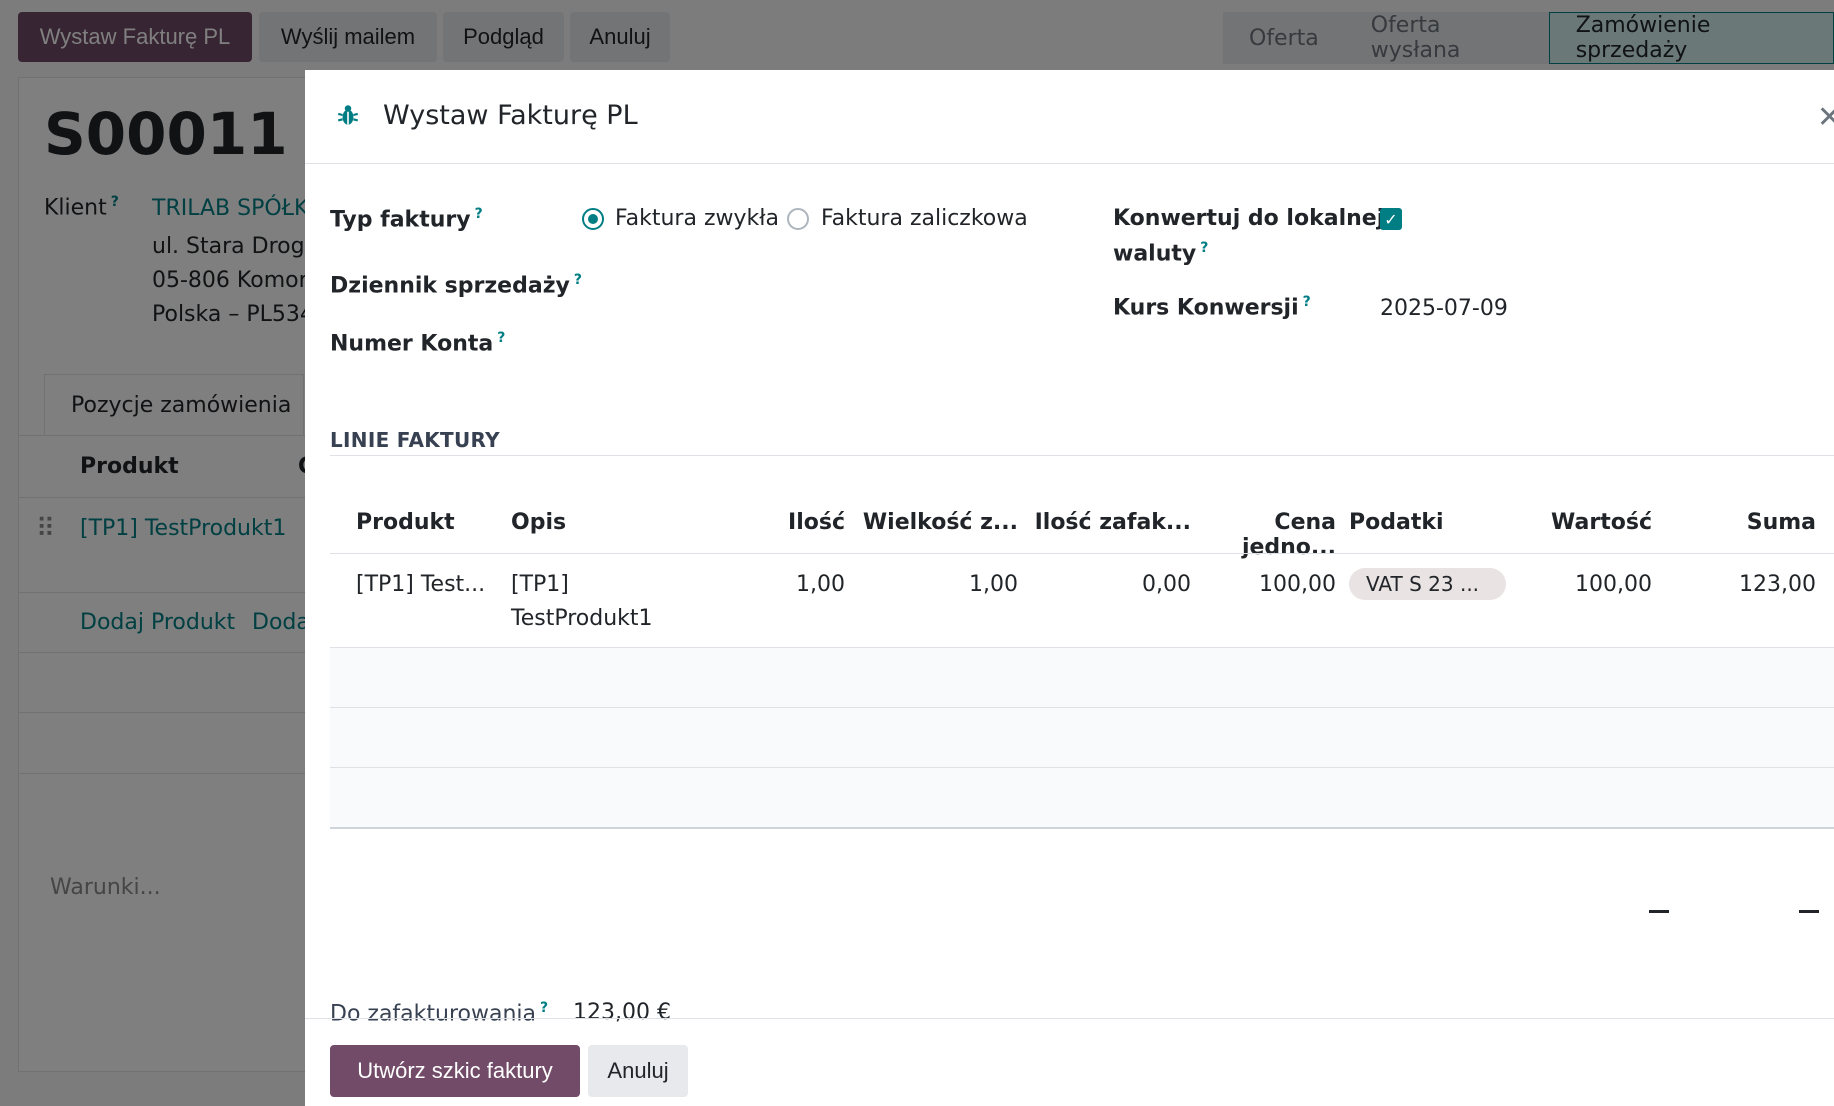 The image size is (1834, 1106). Describe the element at coordinates (405, 522) in the screenshot. I see `column-product: Produkt` at that location.